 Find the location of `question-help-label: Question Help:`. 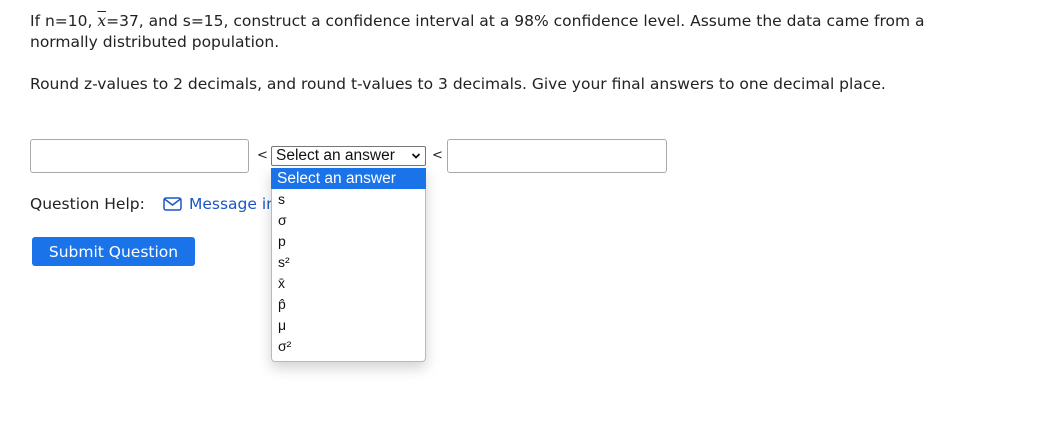

question-help-label: Question Help: is located at coordinates (87, 204).